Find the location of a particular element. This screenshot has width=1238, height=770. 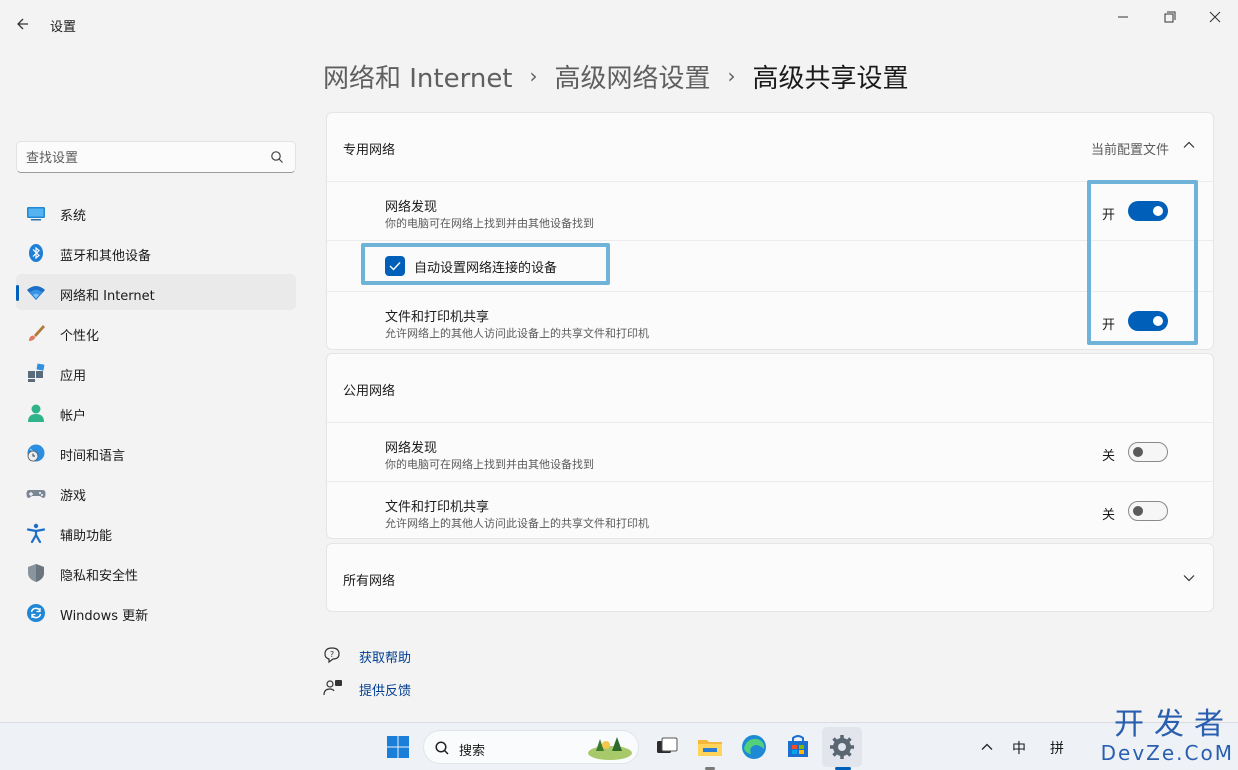

brush-icon is located at coordinates (37, 333).